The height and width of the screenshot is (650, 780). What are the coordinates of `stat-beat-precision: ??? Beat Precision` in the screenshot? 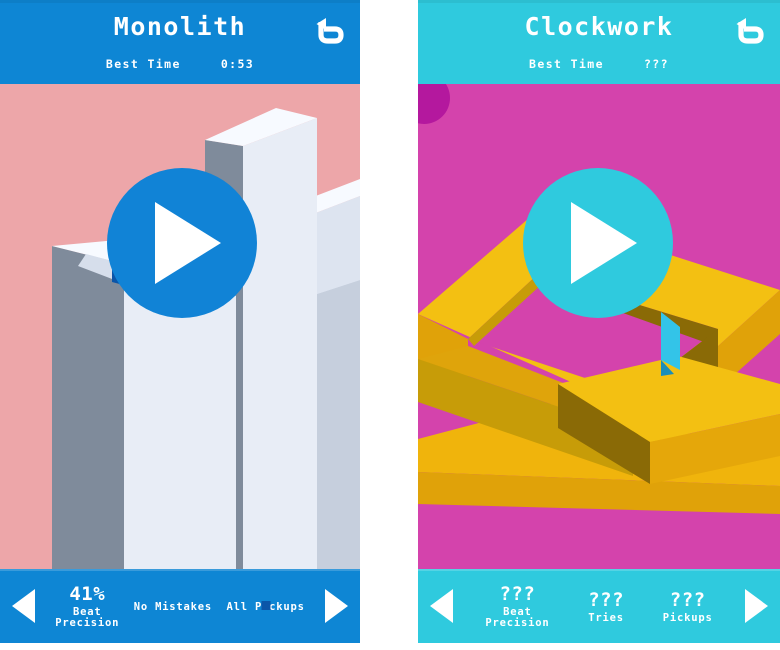 It's located at (517, 605).